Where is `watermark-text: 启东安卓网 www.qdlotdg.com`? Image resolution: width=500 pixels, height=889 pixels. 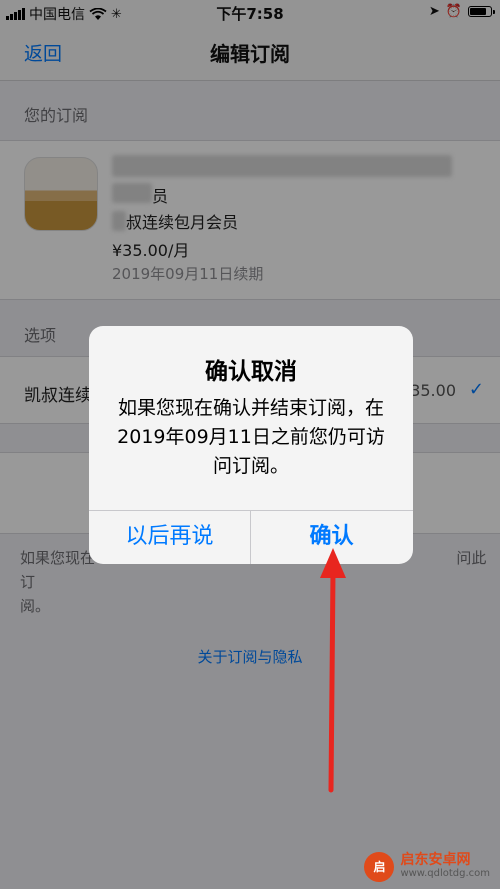
watermark-text: 启东安卓网 www.qdlotdg.com is located at coordinates (445, 867).